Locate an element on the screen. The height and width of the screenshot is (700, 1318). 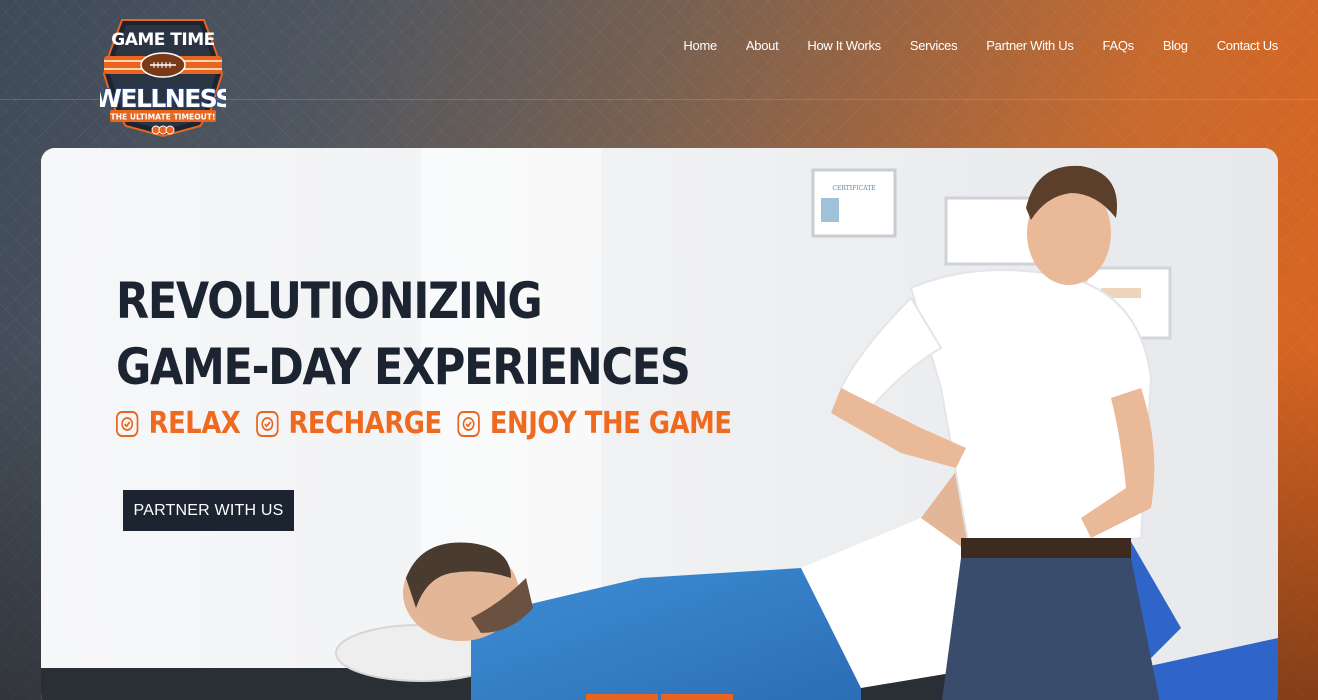
nav-how-it-works: How It Works is located at coordinates (844, 45).